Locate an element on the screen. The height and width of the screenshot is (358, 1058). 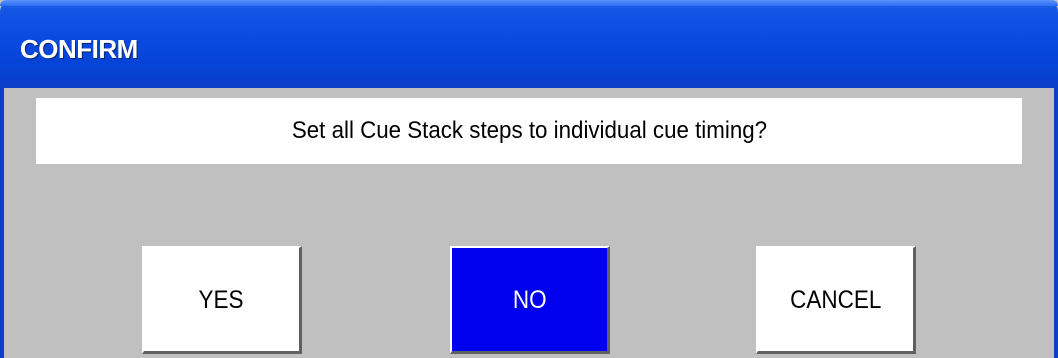
cancel-button: CANCEL is located at coordinates (836, 300).